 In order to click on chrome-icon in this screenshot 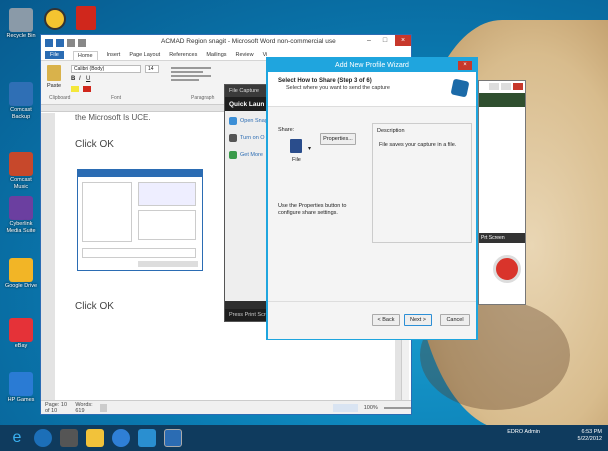, I will do `click(121, 438)`.